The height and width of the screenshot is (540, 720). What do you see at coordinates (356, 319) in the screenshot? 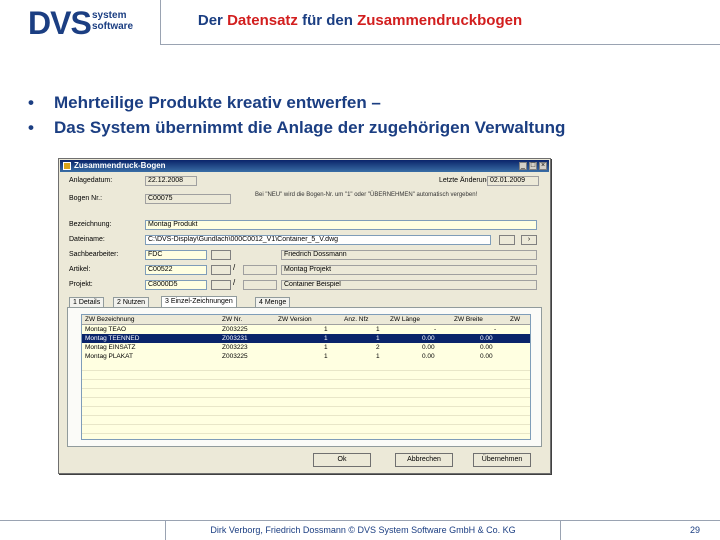
I see `col-header-anz: Anz. Nfz` at bounding box center [356, 319].